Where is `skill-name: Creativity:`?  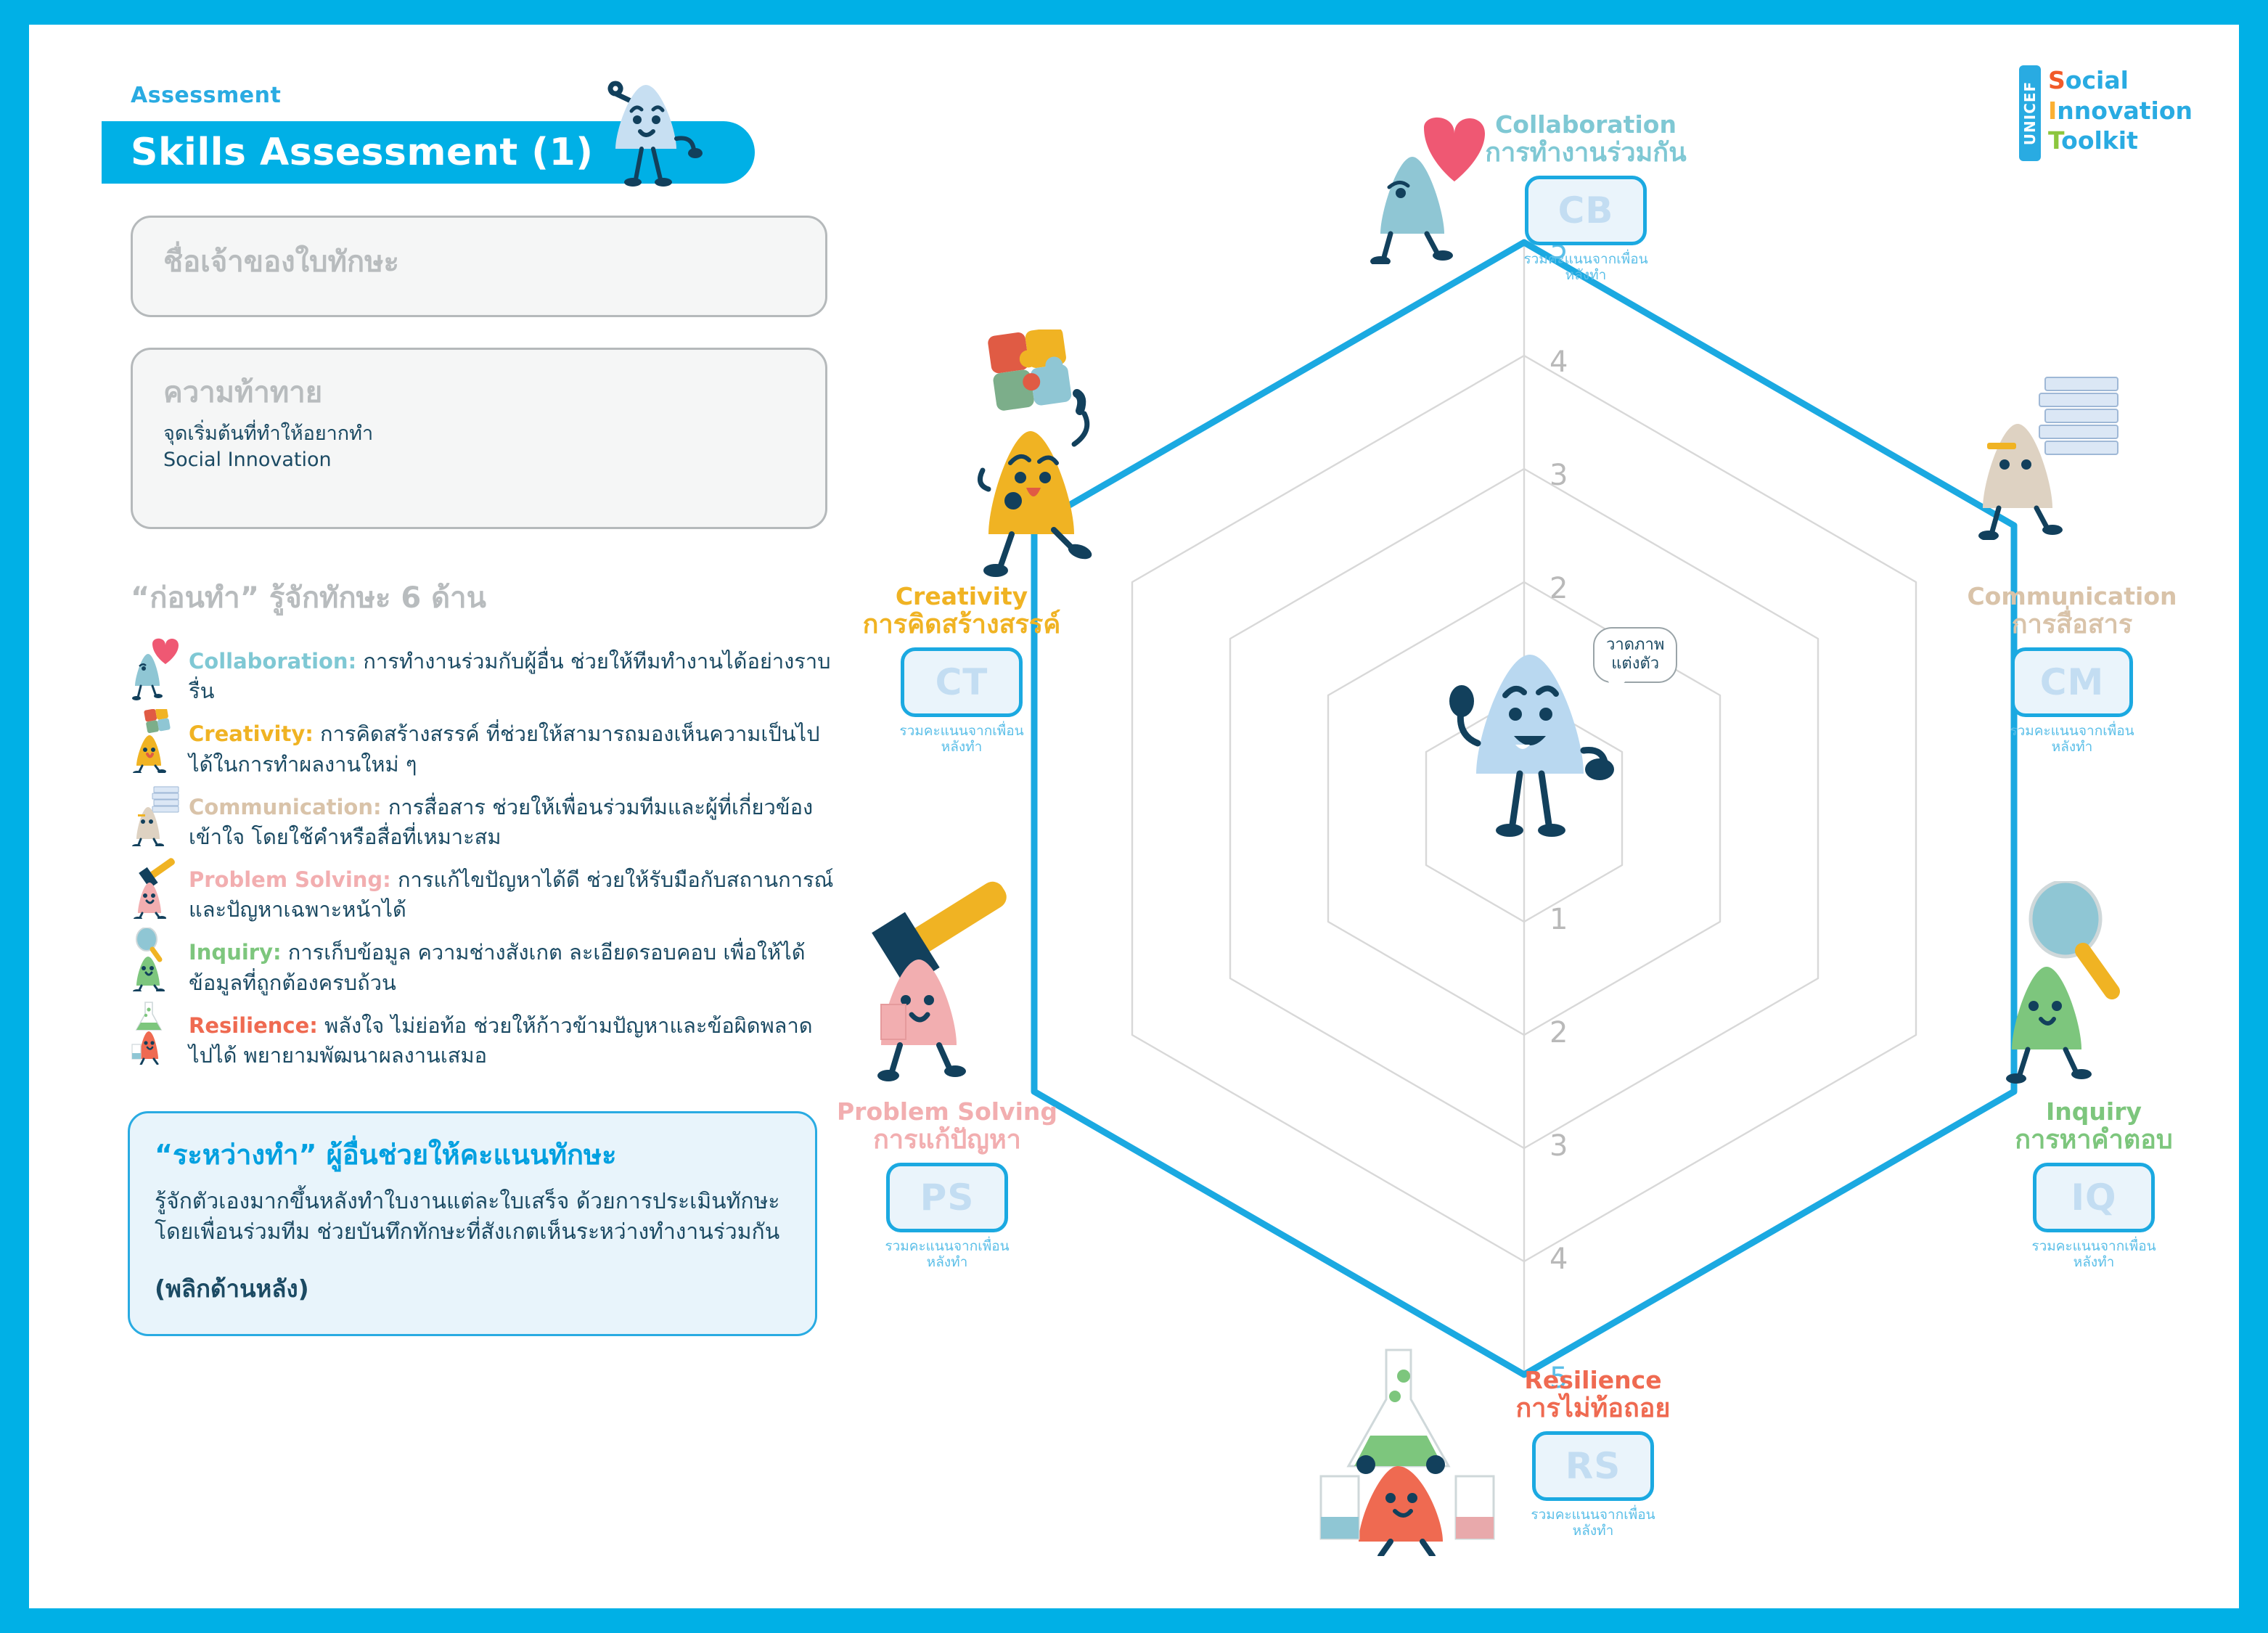
skill-name: Creativity: is located at coordinates (251, 734).